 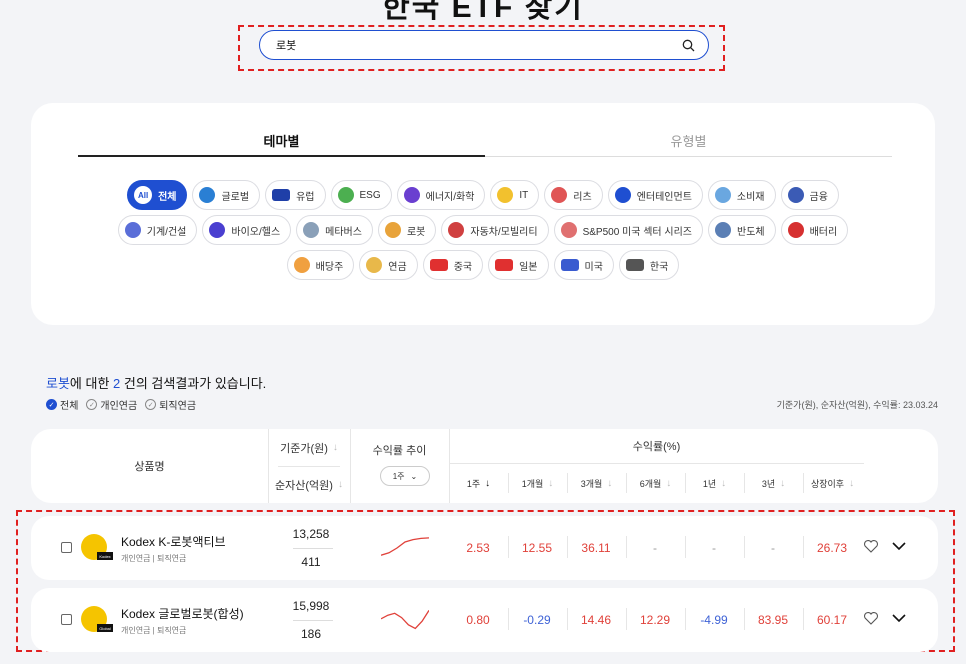 I want to click on theme-chip: 연금, so click(x=388, y=265).